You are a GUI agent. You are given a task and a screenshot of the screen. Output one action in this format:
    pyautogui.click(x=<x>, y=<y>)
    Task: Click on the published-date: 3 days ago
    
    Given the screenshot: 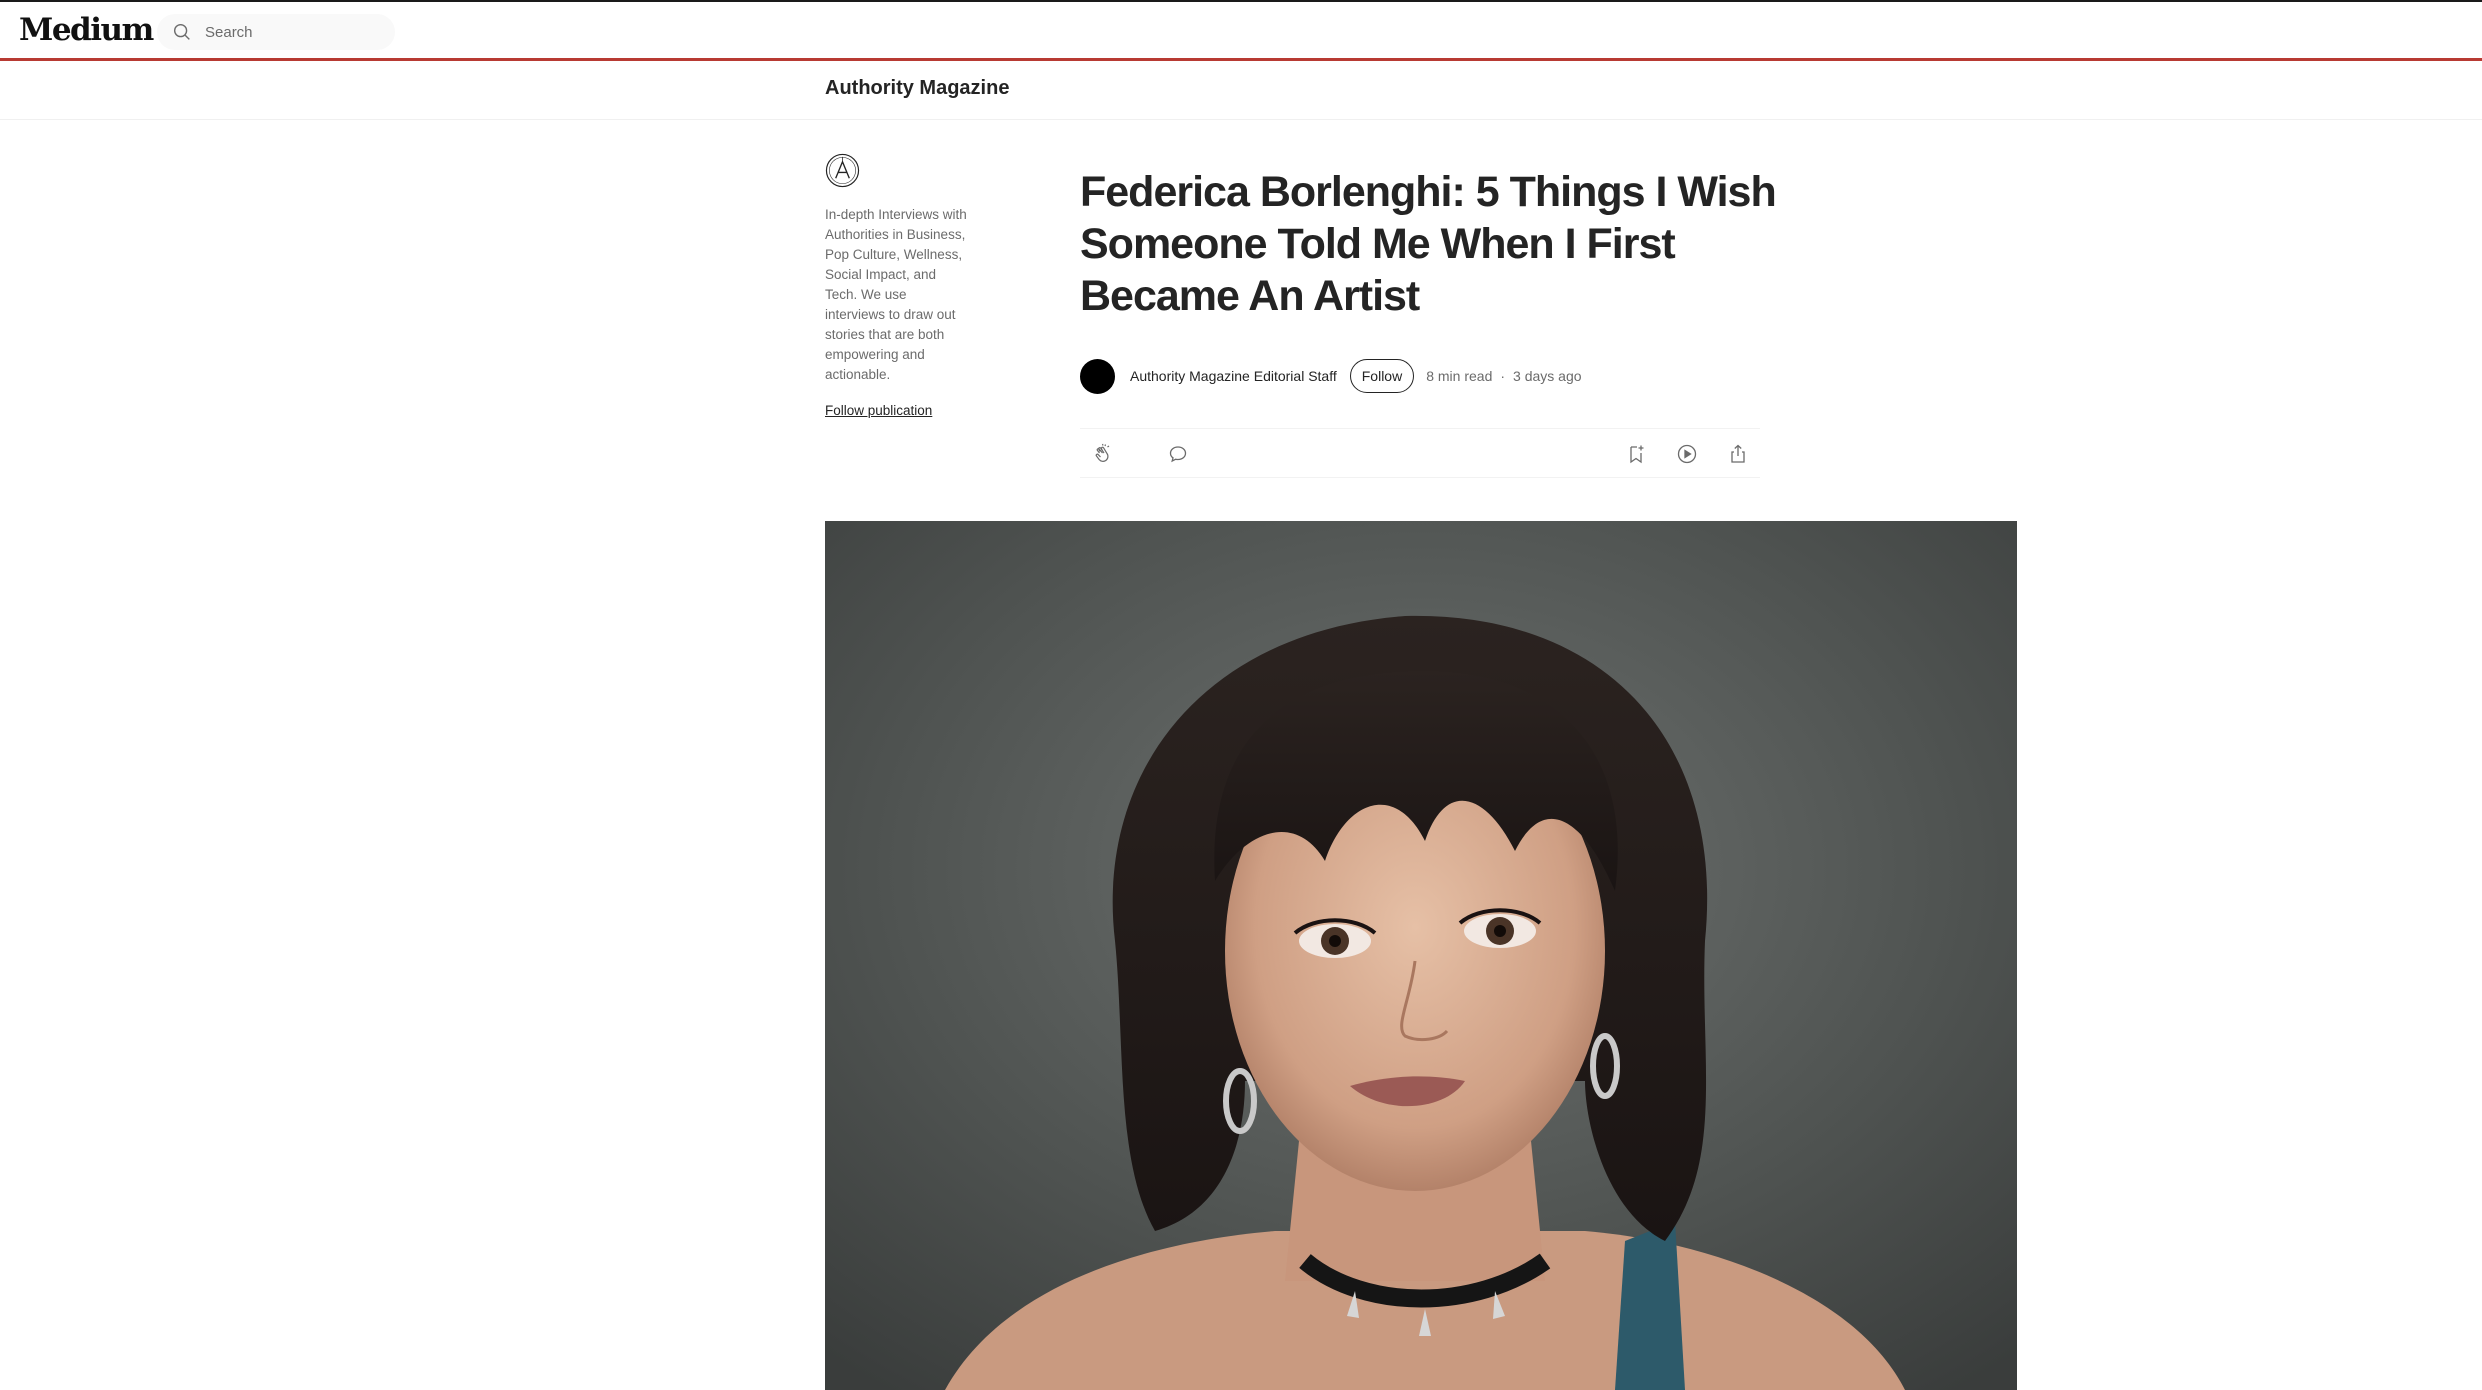 What is the action you would take?
    pyautogui.click(x=1547, y=376)
    